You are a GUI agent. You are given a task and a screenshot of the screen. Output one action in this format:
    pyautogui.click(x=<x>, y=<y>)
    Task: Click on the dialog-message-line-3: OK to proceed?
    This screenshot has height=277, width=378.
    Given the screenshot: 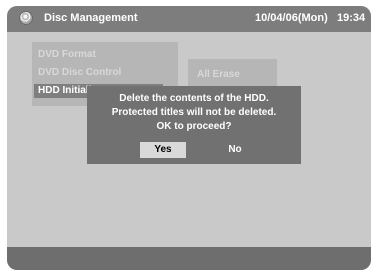 What is the action you would take?
    pyautogui.click(x=194, y=126)
    